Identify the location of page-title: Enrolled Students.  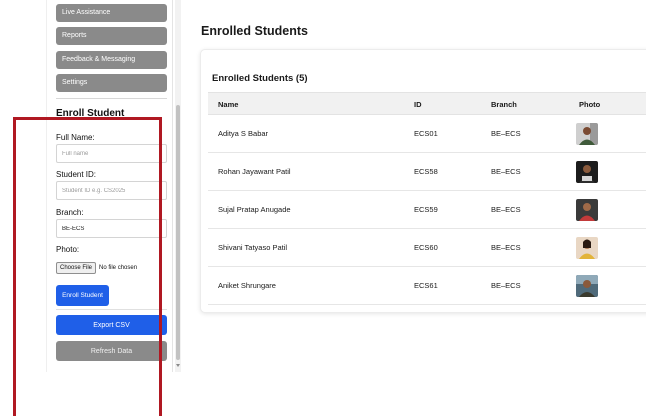
(254, 31).